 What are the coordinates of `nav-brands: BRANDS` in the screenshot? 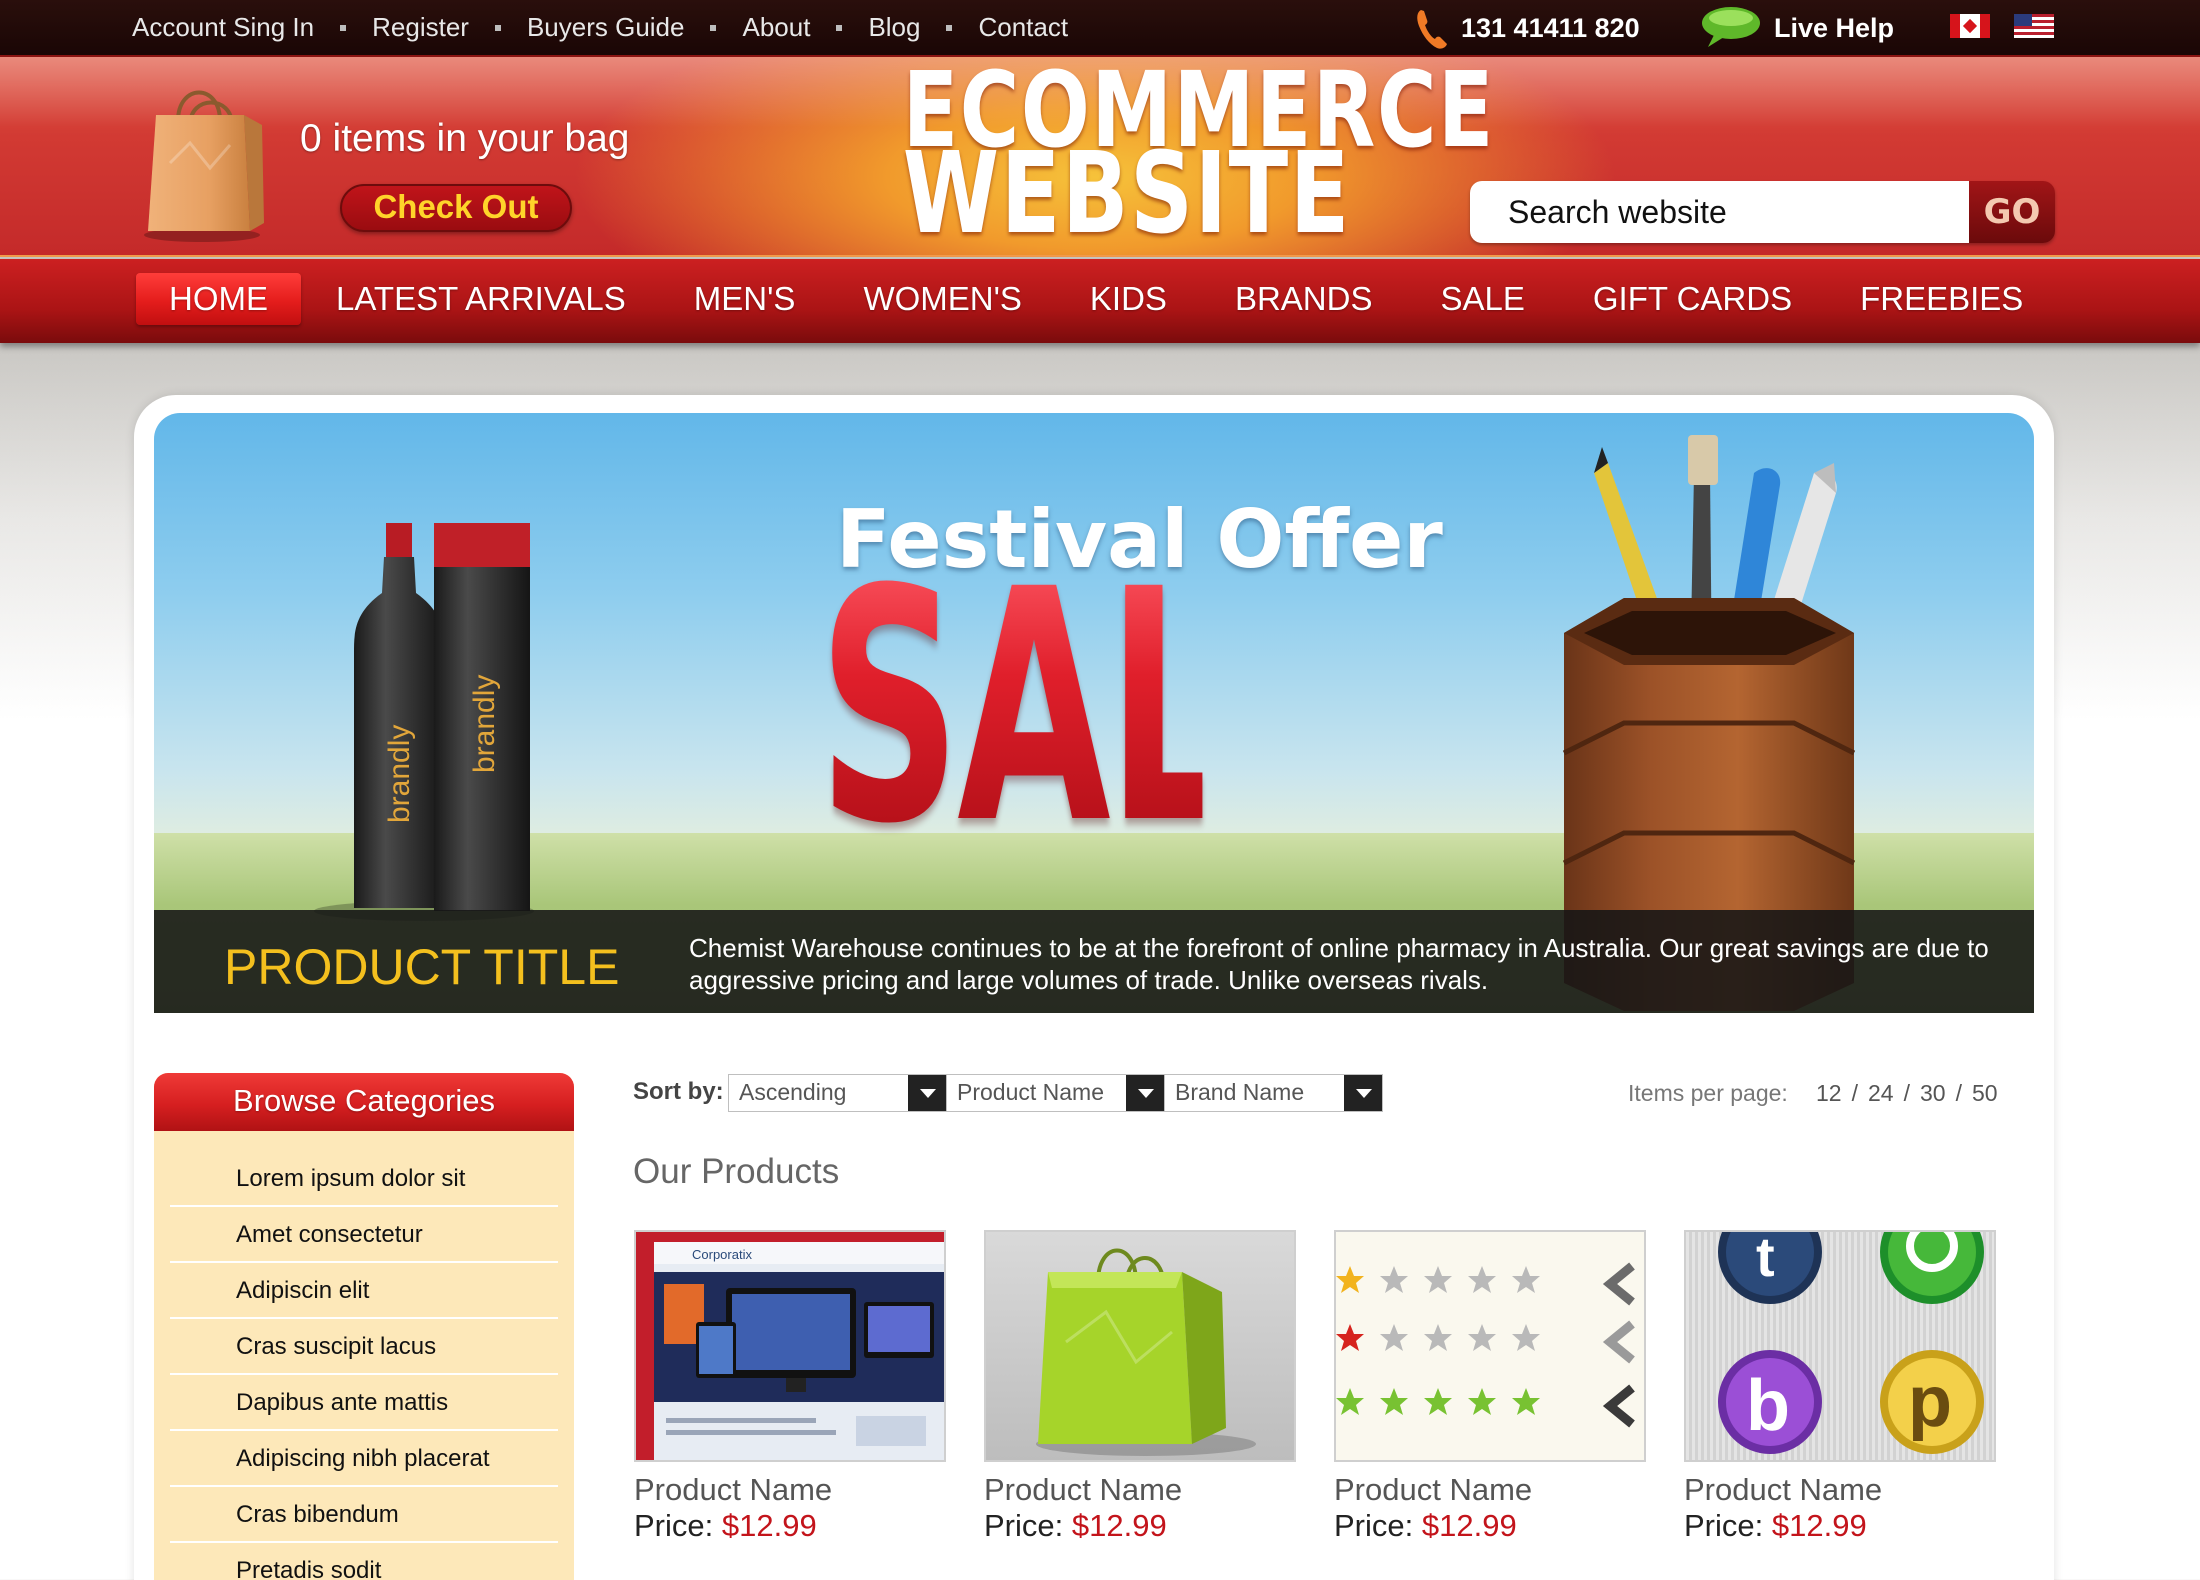 It's located at (1304, 299).